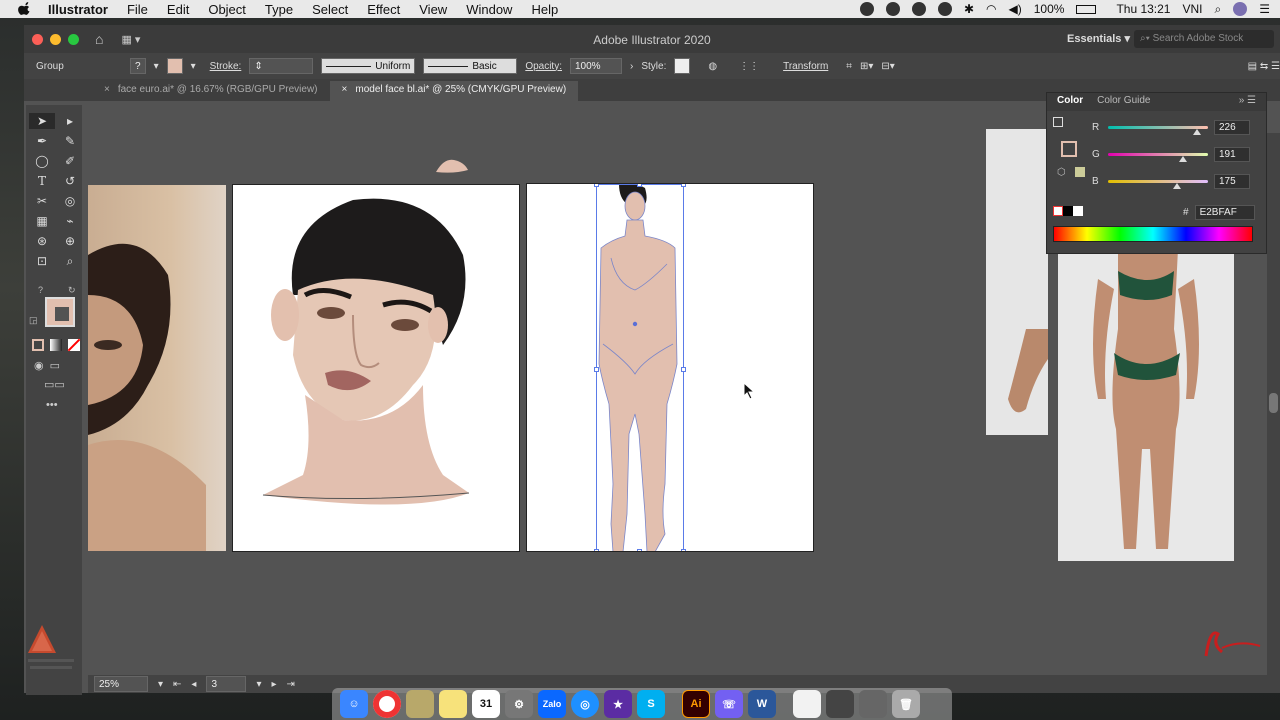 This screenshot has height=720, width=1280. Describe the element at coordinates (1058, 122) in the screenshot. I see `fill-stroke-mini-icon` at that location.